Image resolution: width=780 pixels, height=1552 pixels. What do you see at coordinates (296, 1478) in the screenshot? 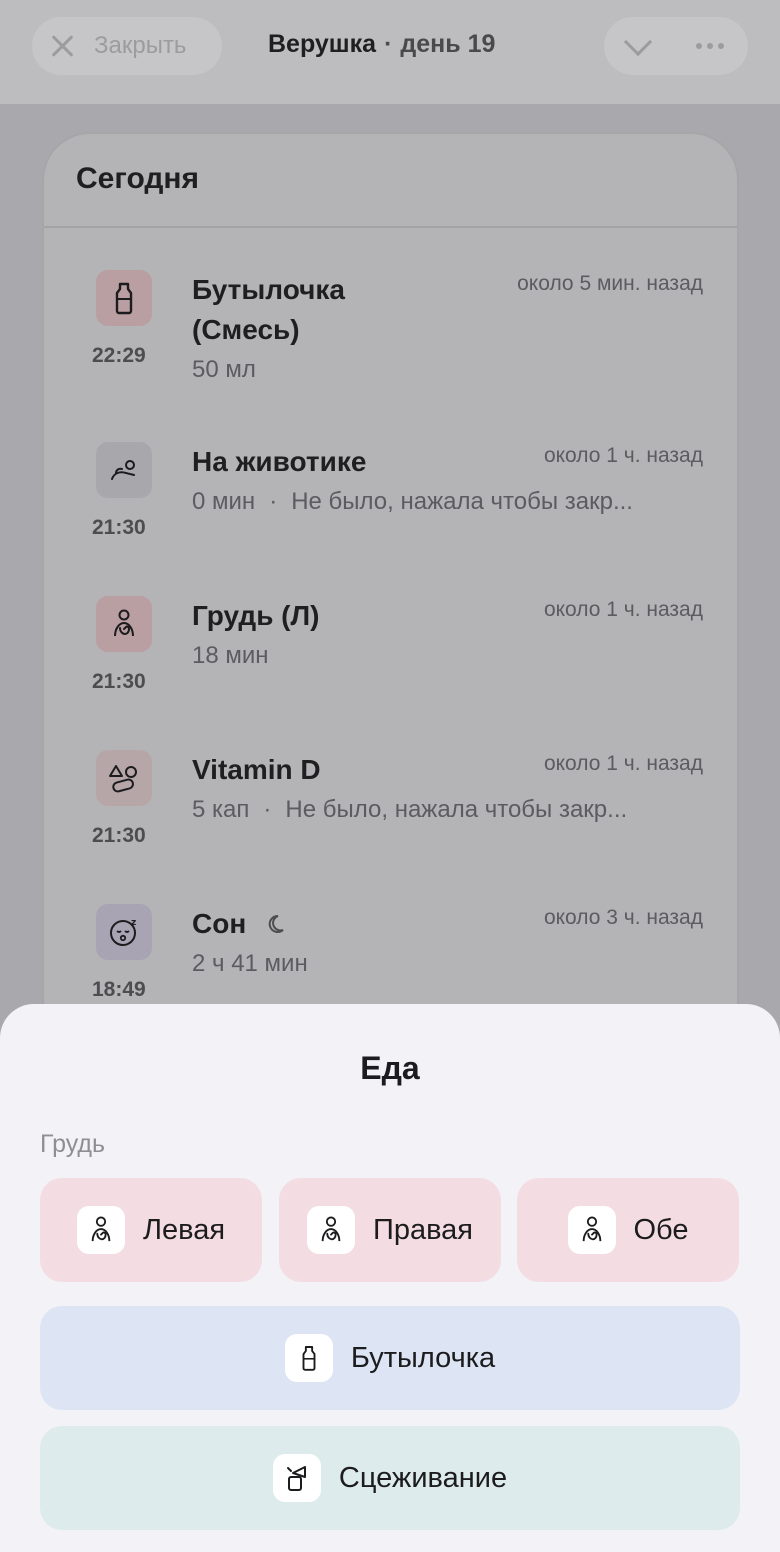
I see `breast-pump-icon` at bounding box center [296, 1478].